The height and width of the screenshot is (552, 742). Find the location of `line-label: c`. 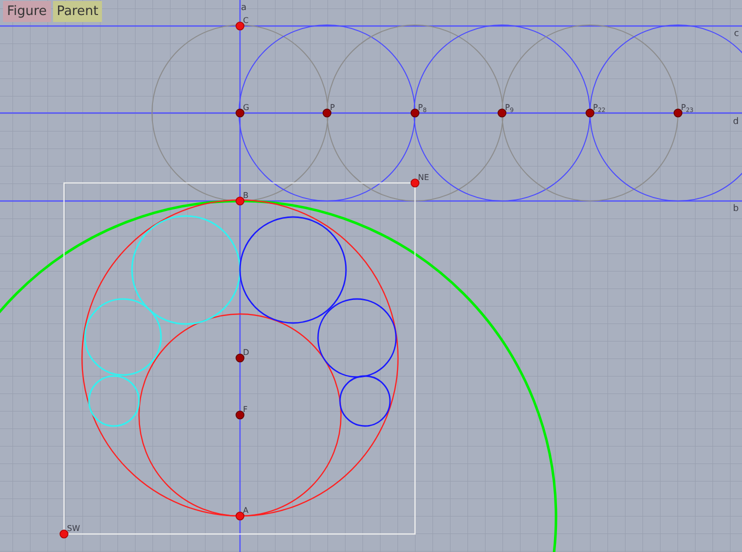

line-label: c is located at coordinates (736, 34).